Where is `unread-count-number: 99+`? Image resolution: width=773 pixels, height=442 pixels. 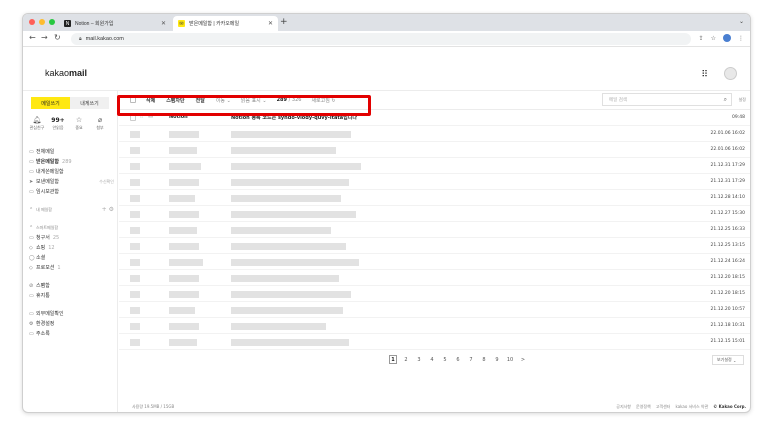 unread-count-number: 99+ is located at coordinates (58, 120).